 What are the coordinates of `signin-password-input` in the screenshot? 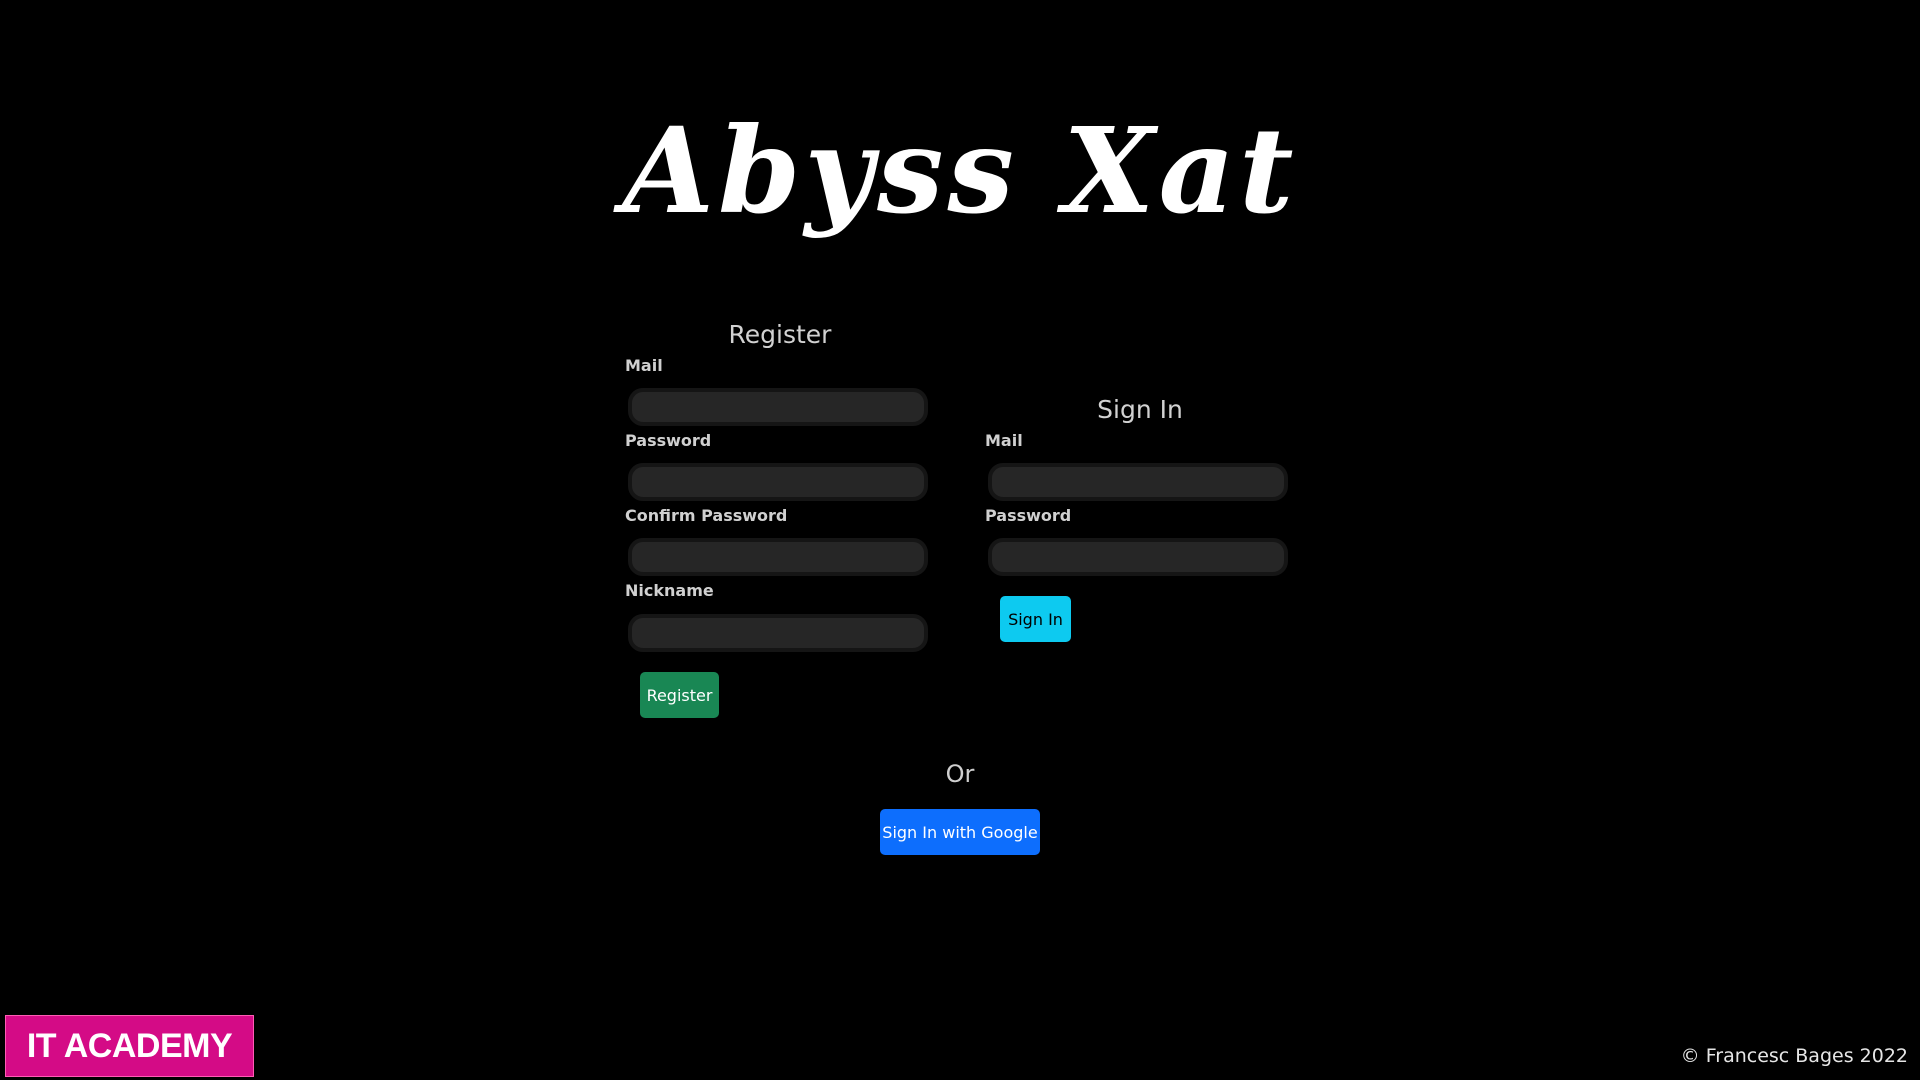 It's located at (1138, 557).